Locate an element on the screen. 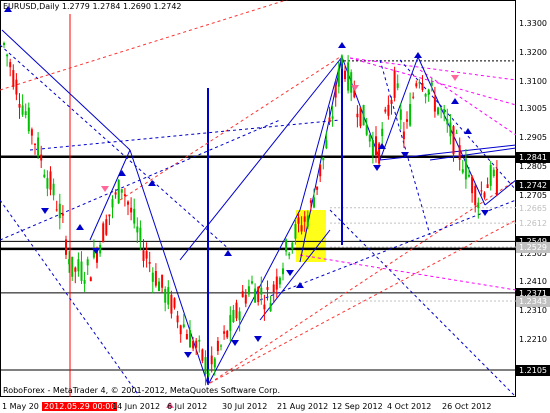  price-tick: 1.3200 is located at coordinates (533, 52).